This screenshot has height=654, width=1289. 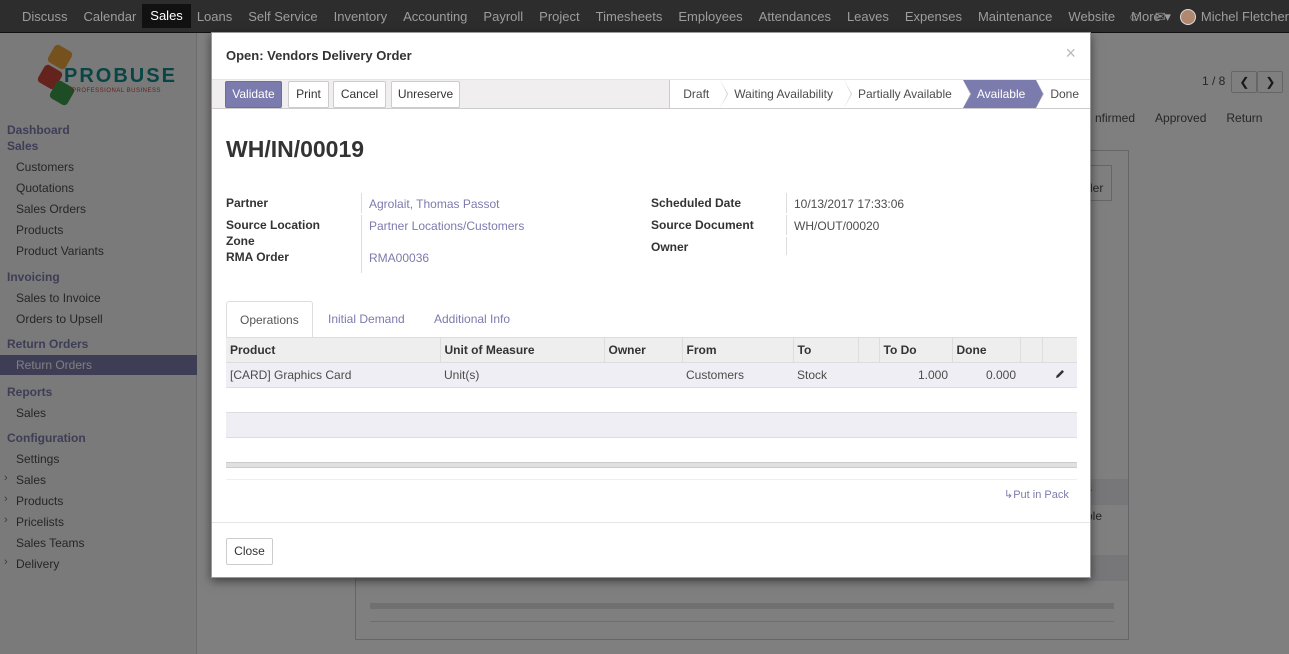 What do you see at coordinates (295, 149) in the screenshot?
I see `document-name: WH/IN/00019` at bounding box center [295, 149].